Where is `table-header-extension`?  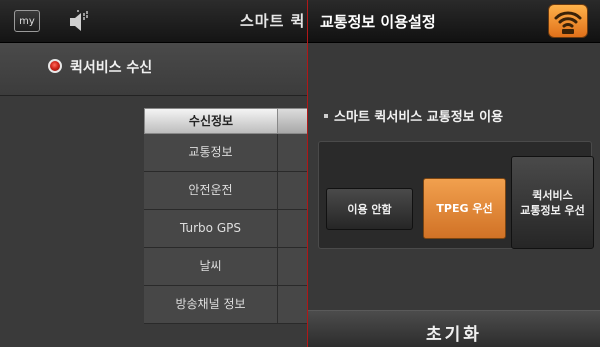 table-header-extension is located at coordinates (293, 121).